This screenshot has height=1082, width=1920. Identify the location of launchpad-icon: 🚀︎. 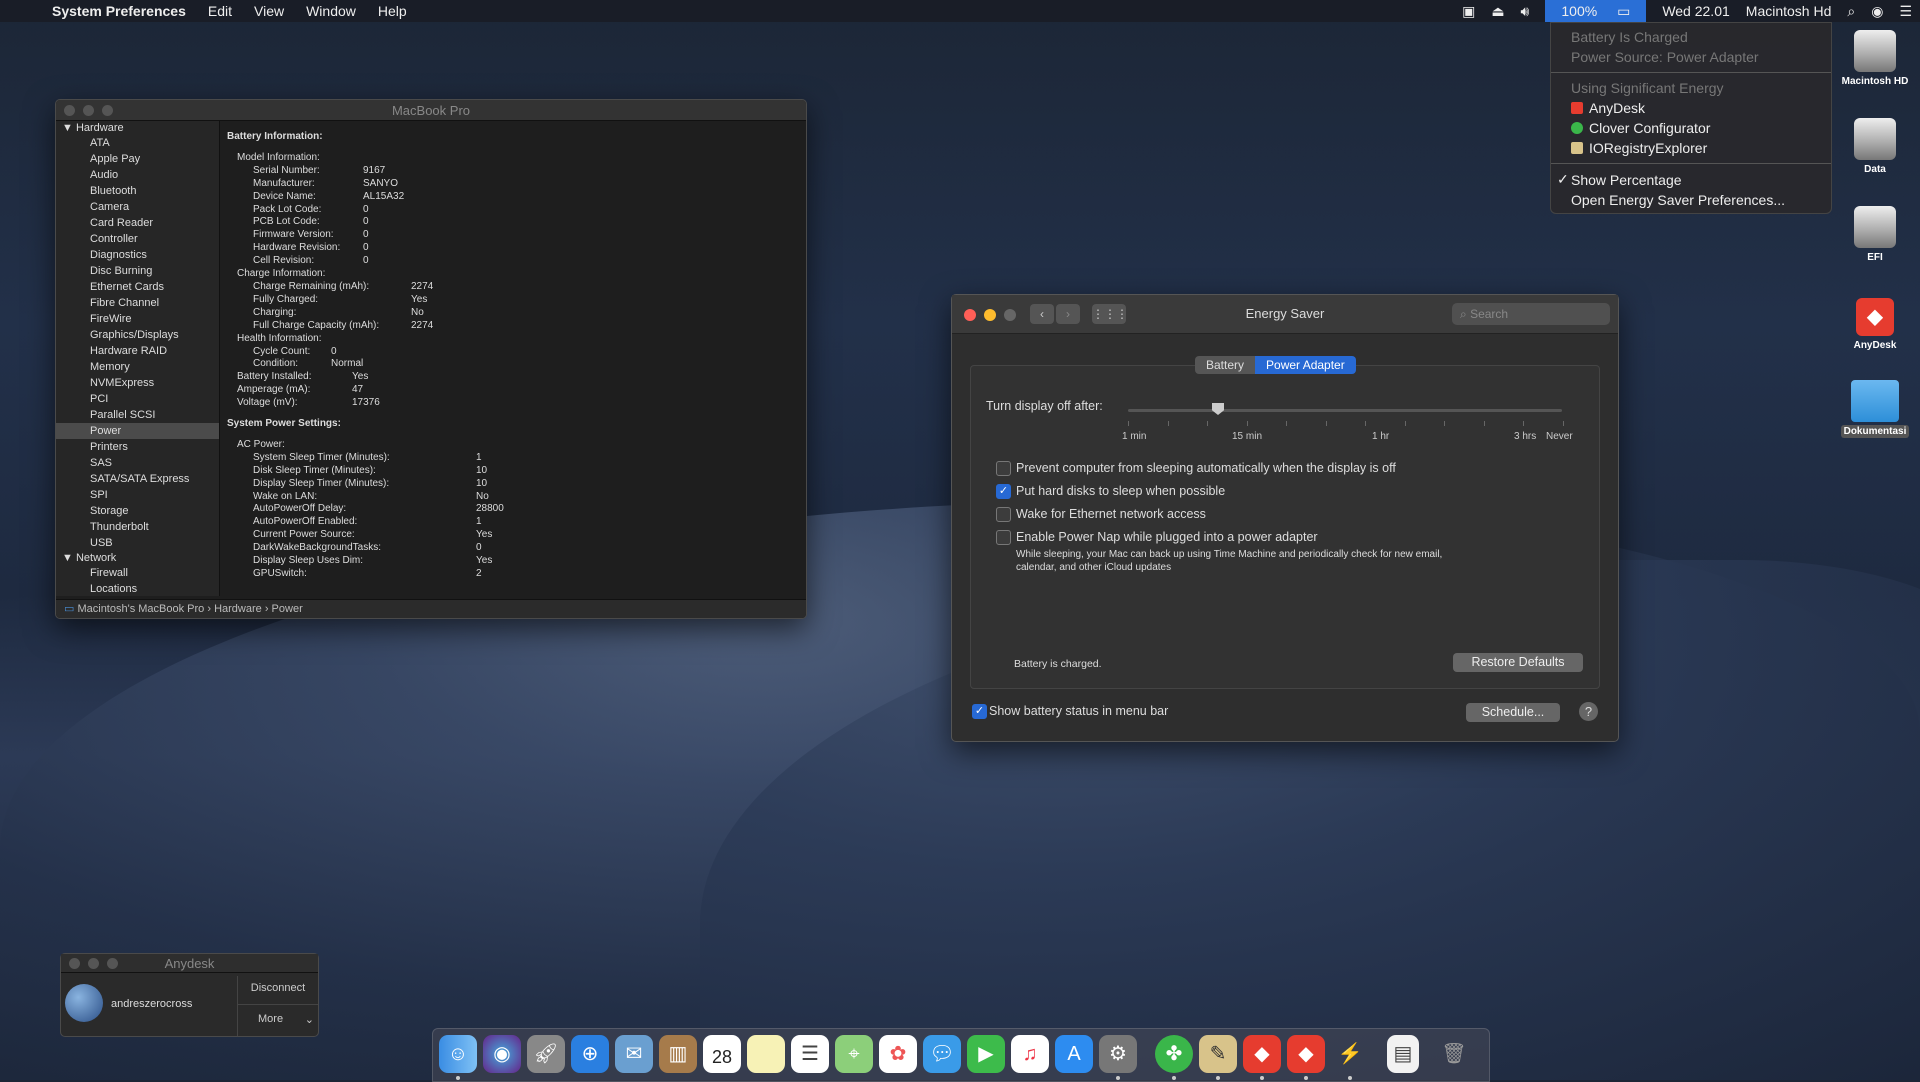
(546, 1054).